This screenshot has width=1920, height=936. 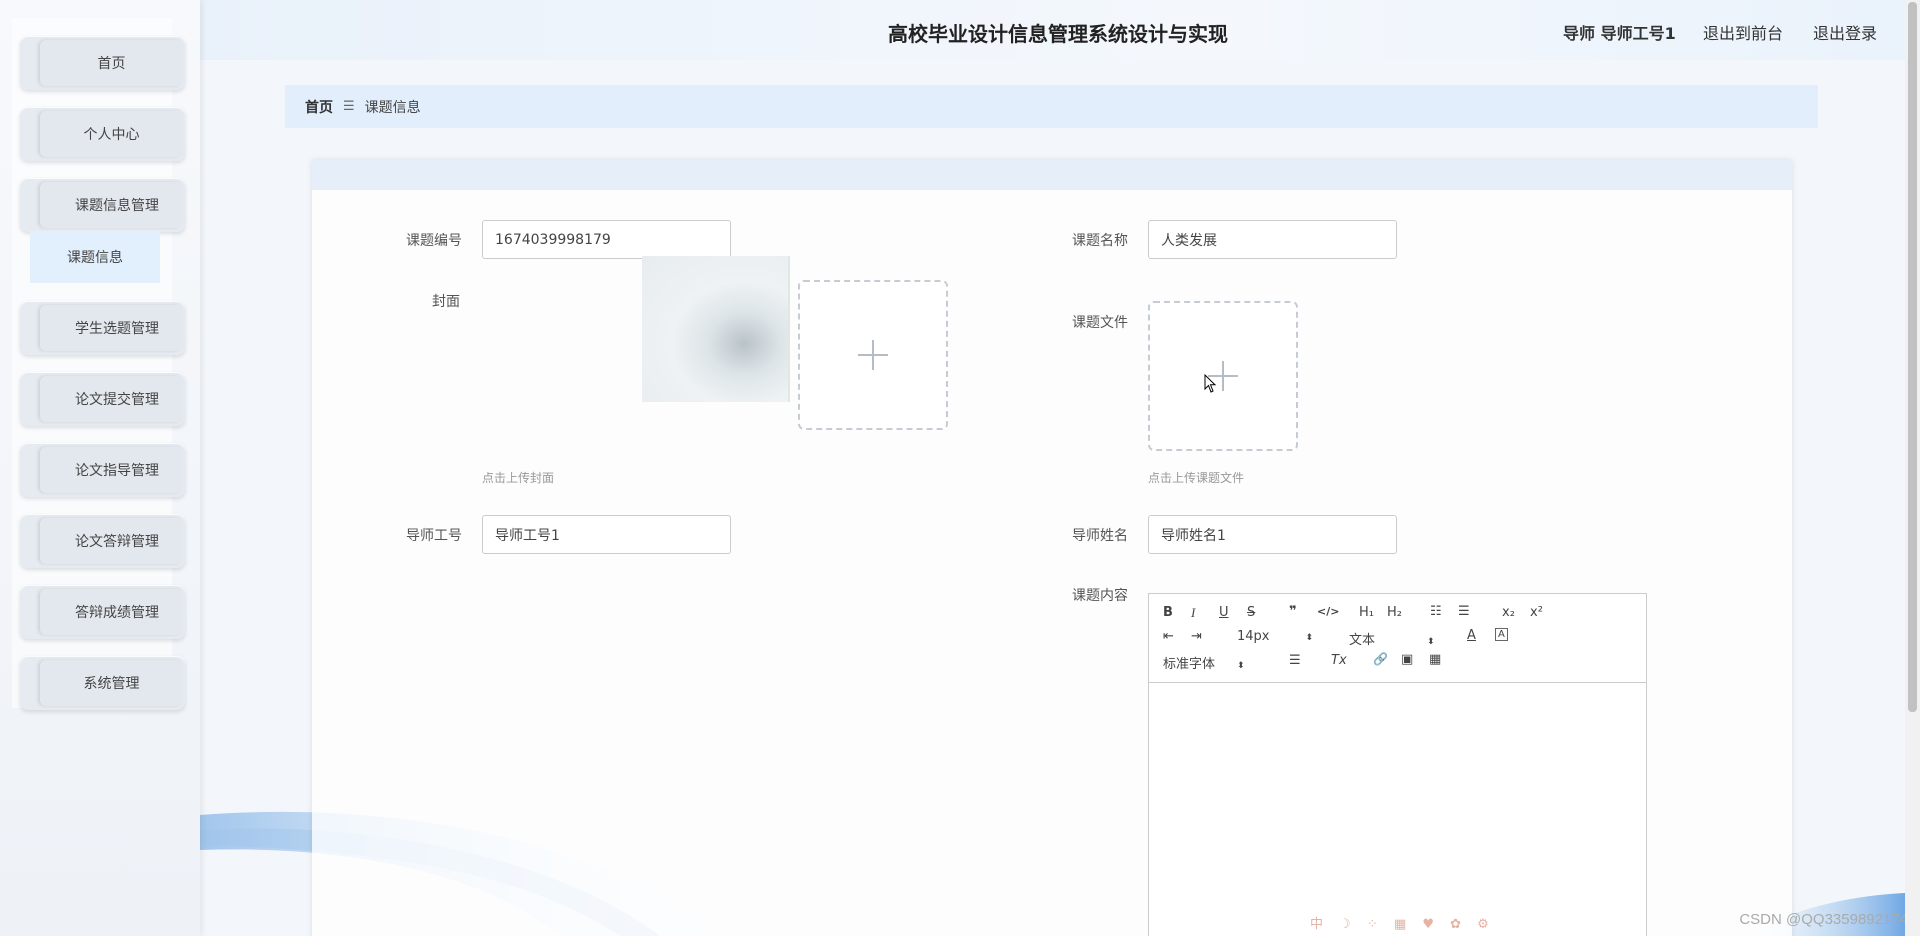 What do you see at coordinates (1436, 611) in the screenshot?
I see `ordered-list-button: ☷` at bounding box center [1436, 611].